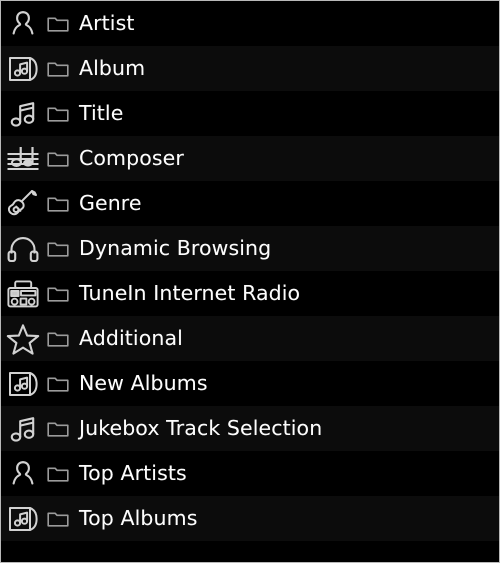 The image size is (500, 563). What do you see at coordinates (138, 518) in the screenshot?
I see `list-item-label: Top Albums` at bounding box center [138, 518].